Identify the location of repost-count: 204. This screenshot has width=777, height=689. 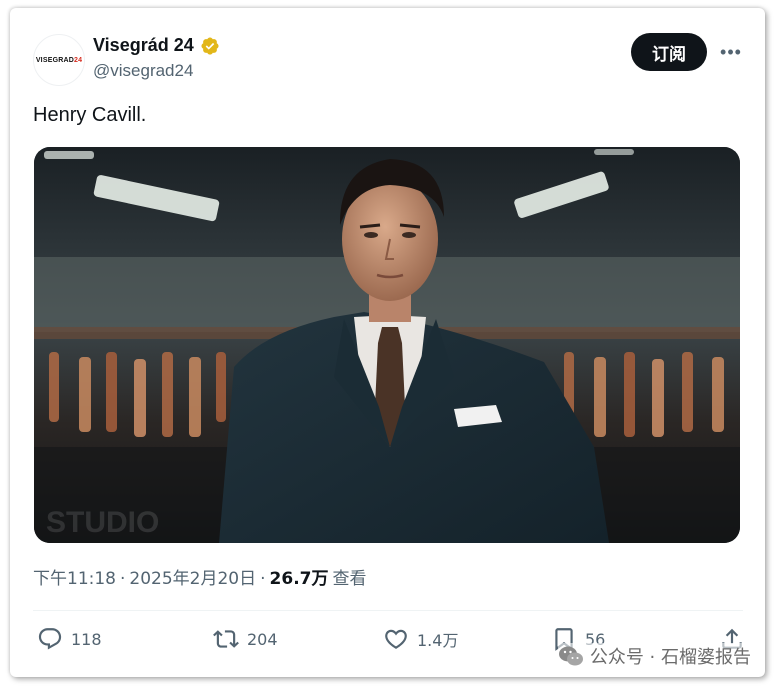
(262, 639).